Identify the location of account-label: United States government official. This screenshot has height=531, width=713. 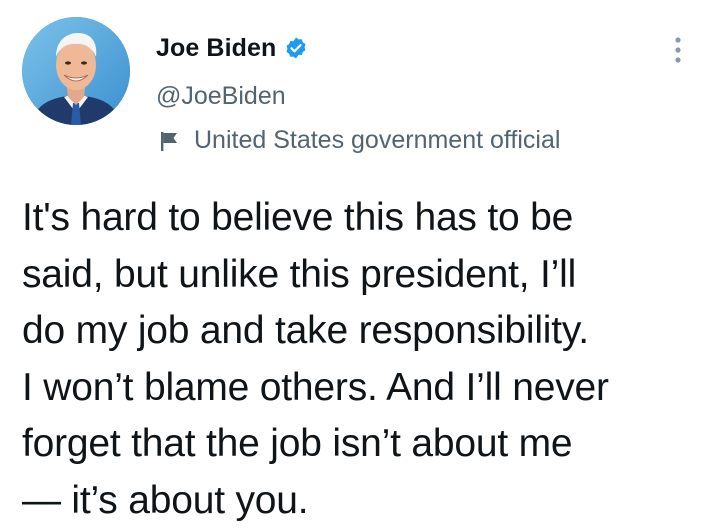
(359, 140).